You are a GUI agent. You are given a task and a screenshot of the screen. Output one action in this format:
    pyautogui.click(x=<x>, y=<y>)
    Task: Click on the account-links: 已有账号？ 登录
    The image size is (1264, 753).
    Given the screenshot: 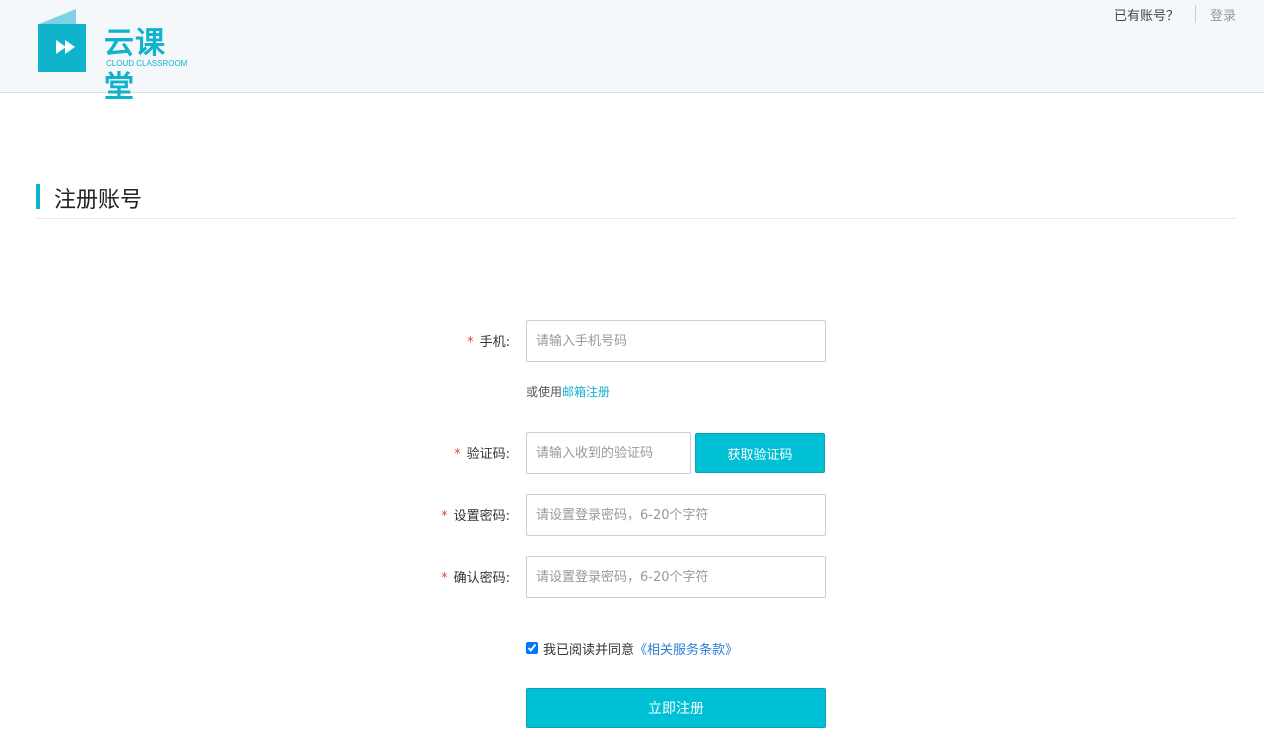 What is the action you would take?
    pyautogui.click(x=1175, y=14)
    